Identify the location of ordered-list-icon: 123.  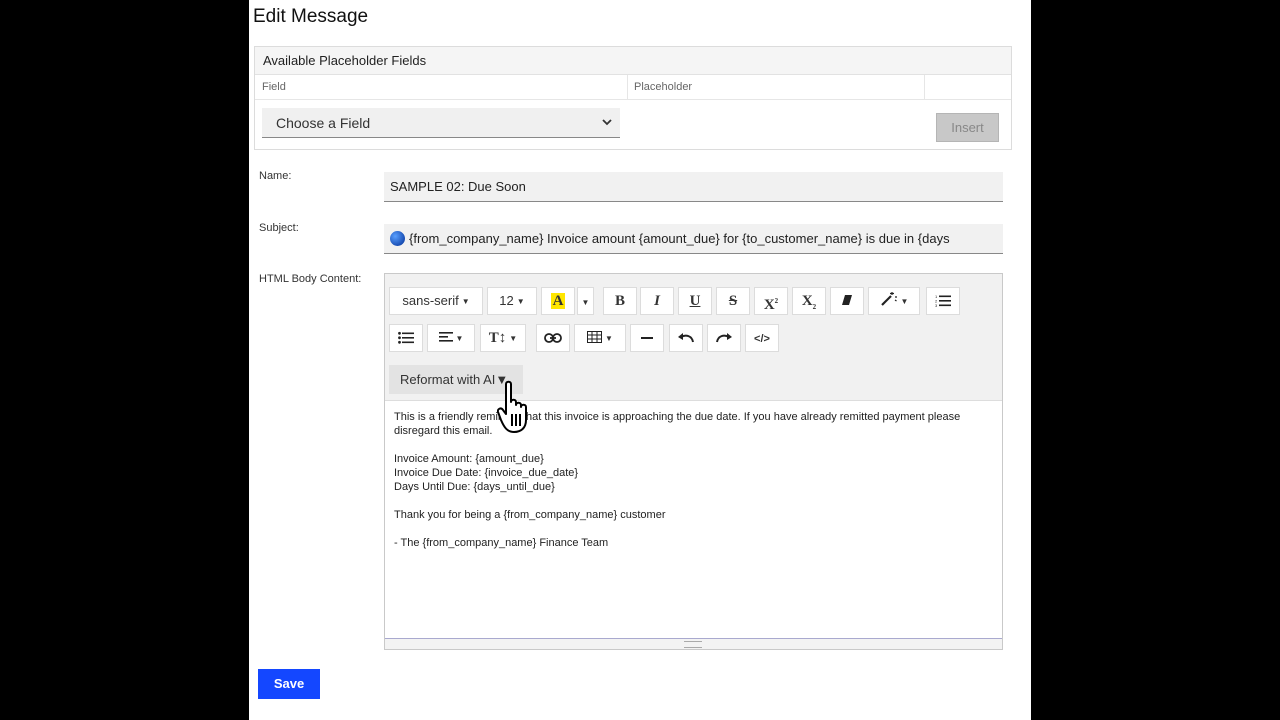
(943, 300).